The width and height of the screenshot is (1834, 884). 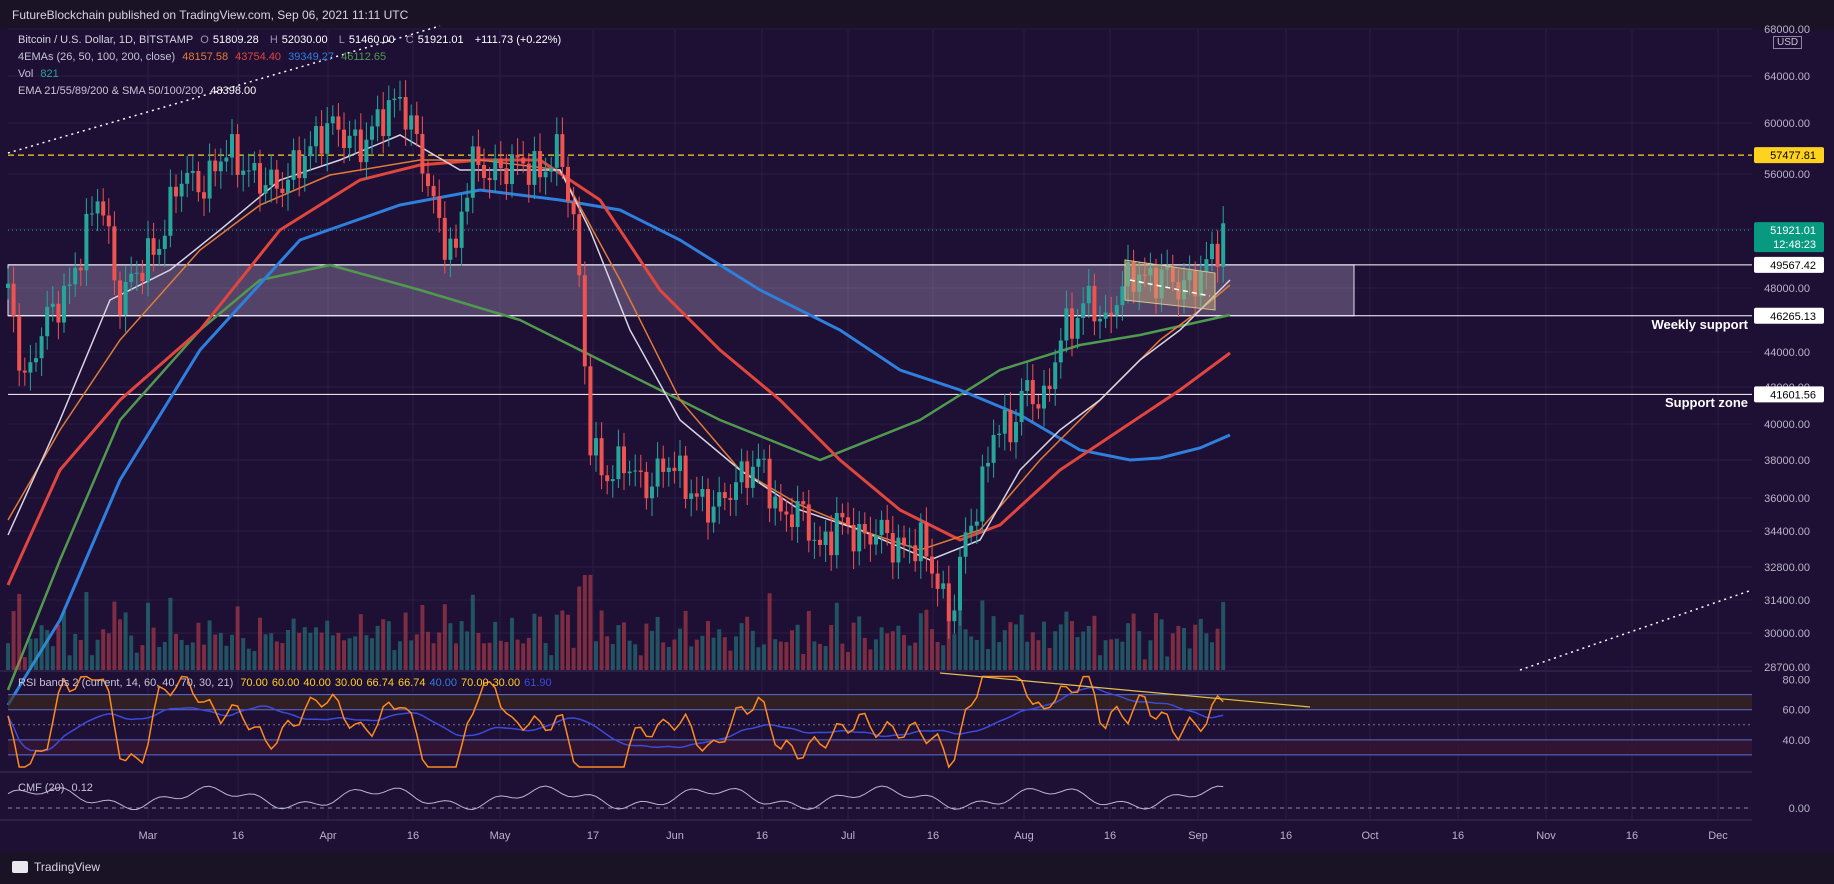 What do you see at coordinates (538, 683) in the screenshot?
I see `rsi-value: 61.90` at bounding box center [538, 683].